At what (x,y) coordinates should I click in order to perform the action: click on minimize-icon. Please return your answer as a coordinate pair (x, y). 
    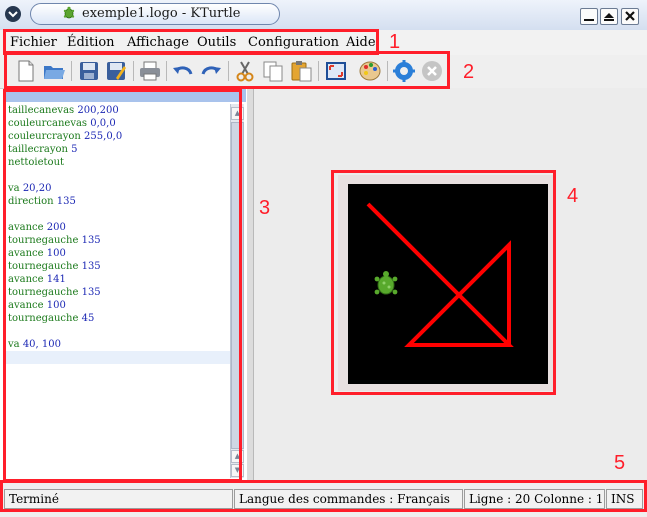
    Looking at the image, I should click on (589, 20).